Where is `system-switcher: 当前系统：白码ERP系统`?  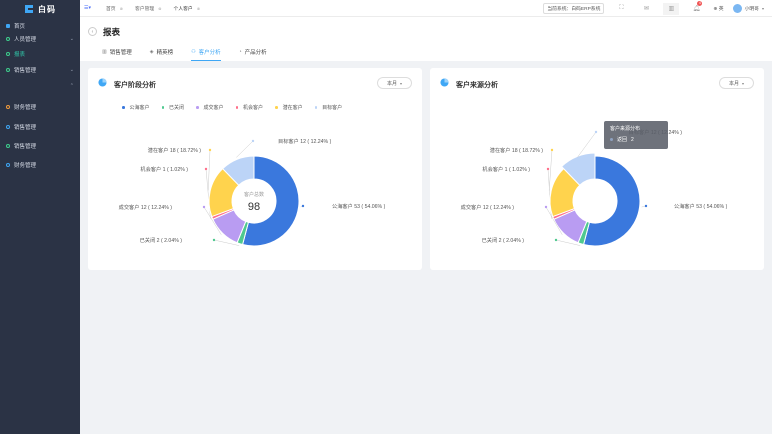 system-switcher: 当前系统：白码ERP系统 is located at coordinates (574, 8).